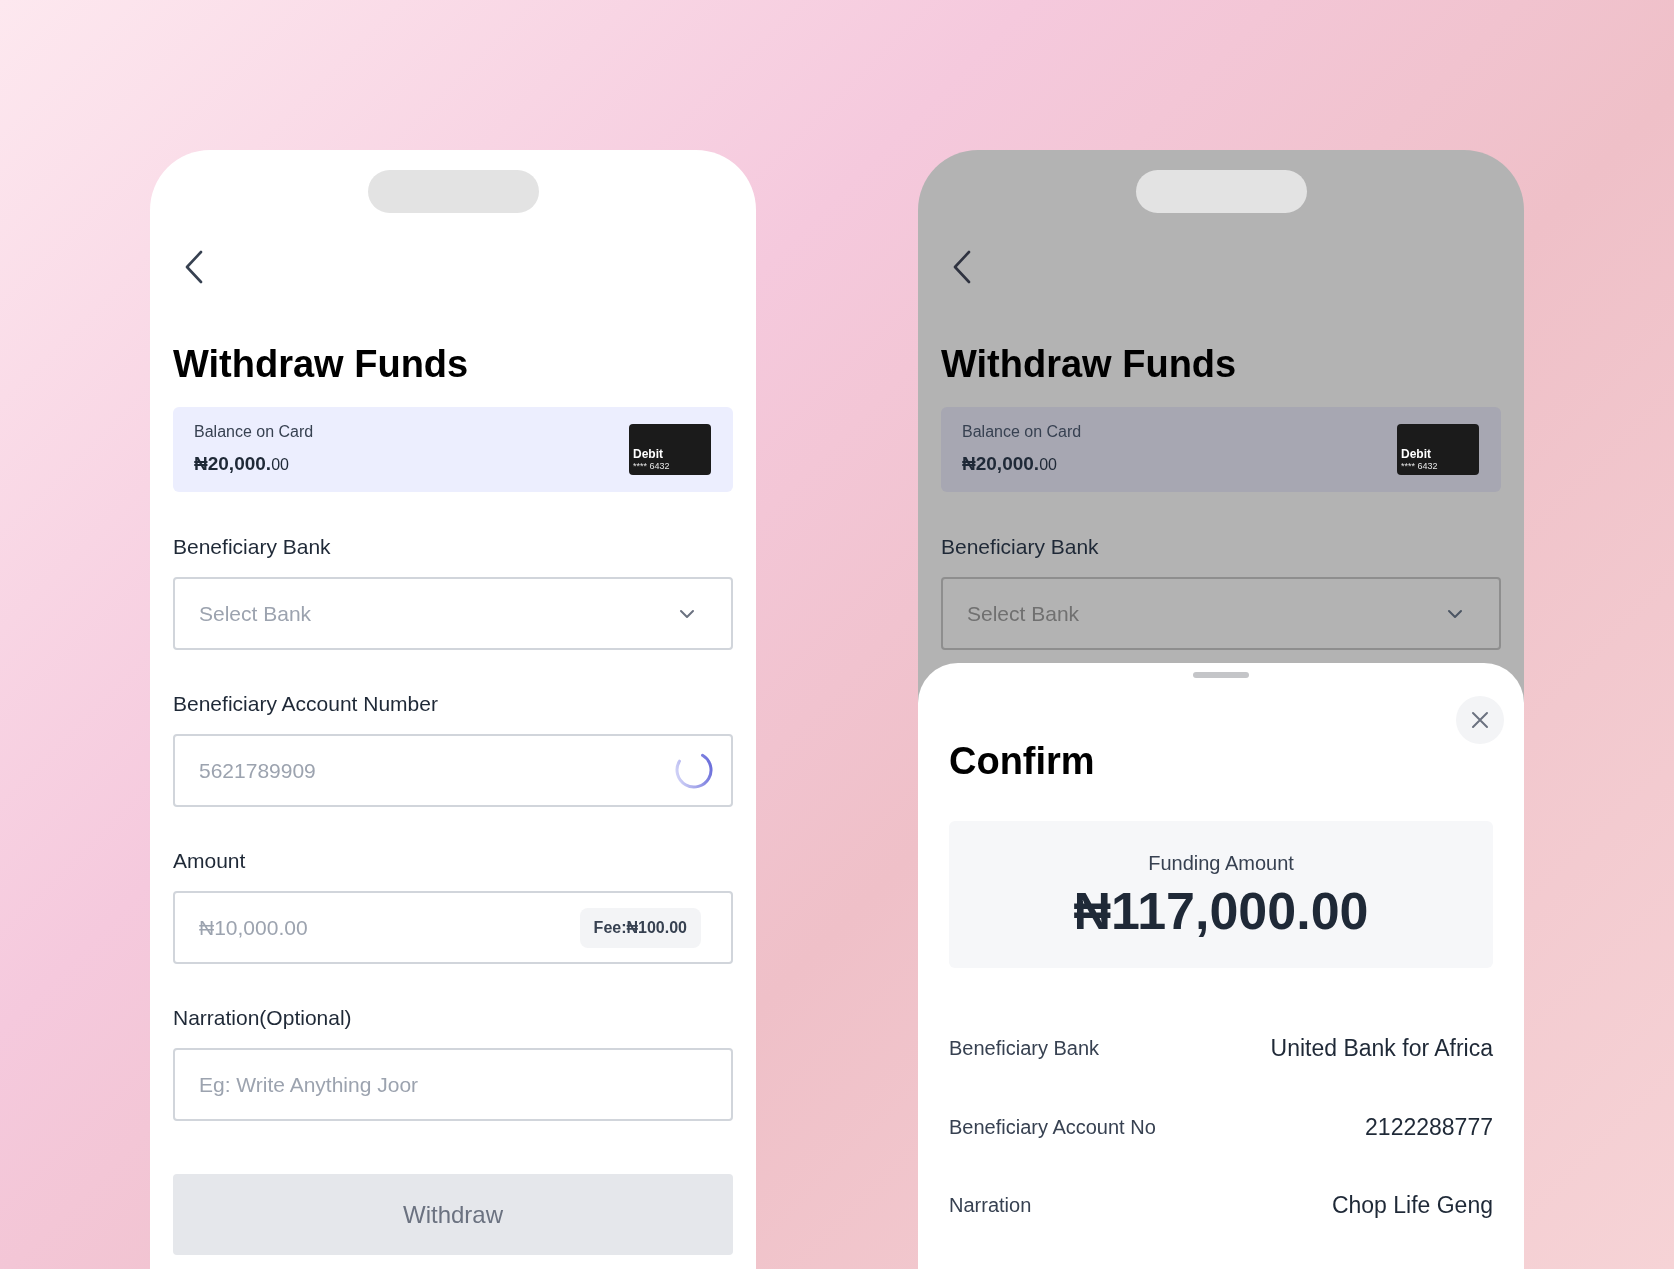 This screenshot has width=1674, height=1269. What do you see at coordinates (453, 1084) in the screenshot?
I see `input-field: Eg: Write Anything Joor` at bounding box center [453, 1084].